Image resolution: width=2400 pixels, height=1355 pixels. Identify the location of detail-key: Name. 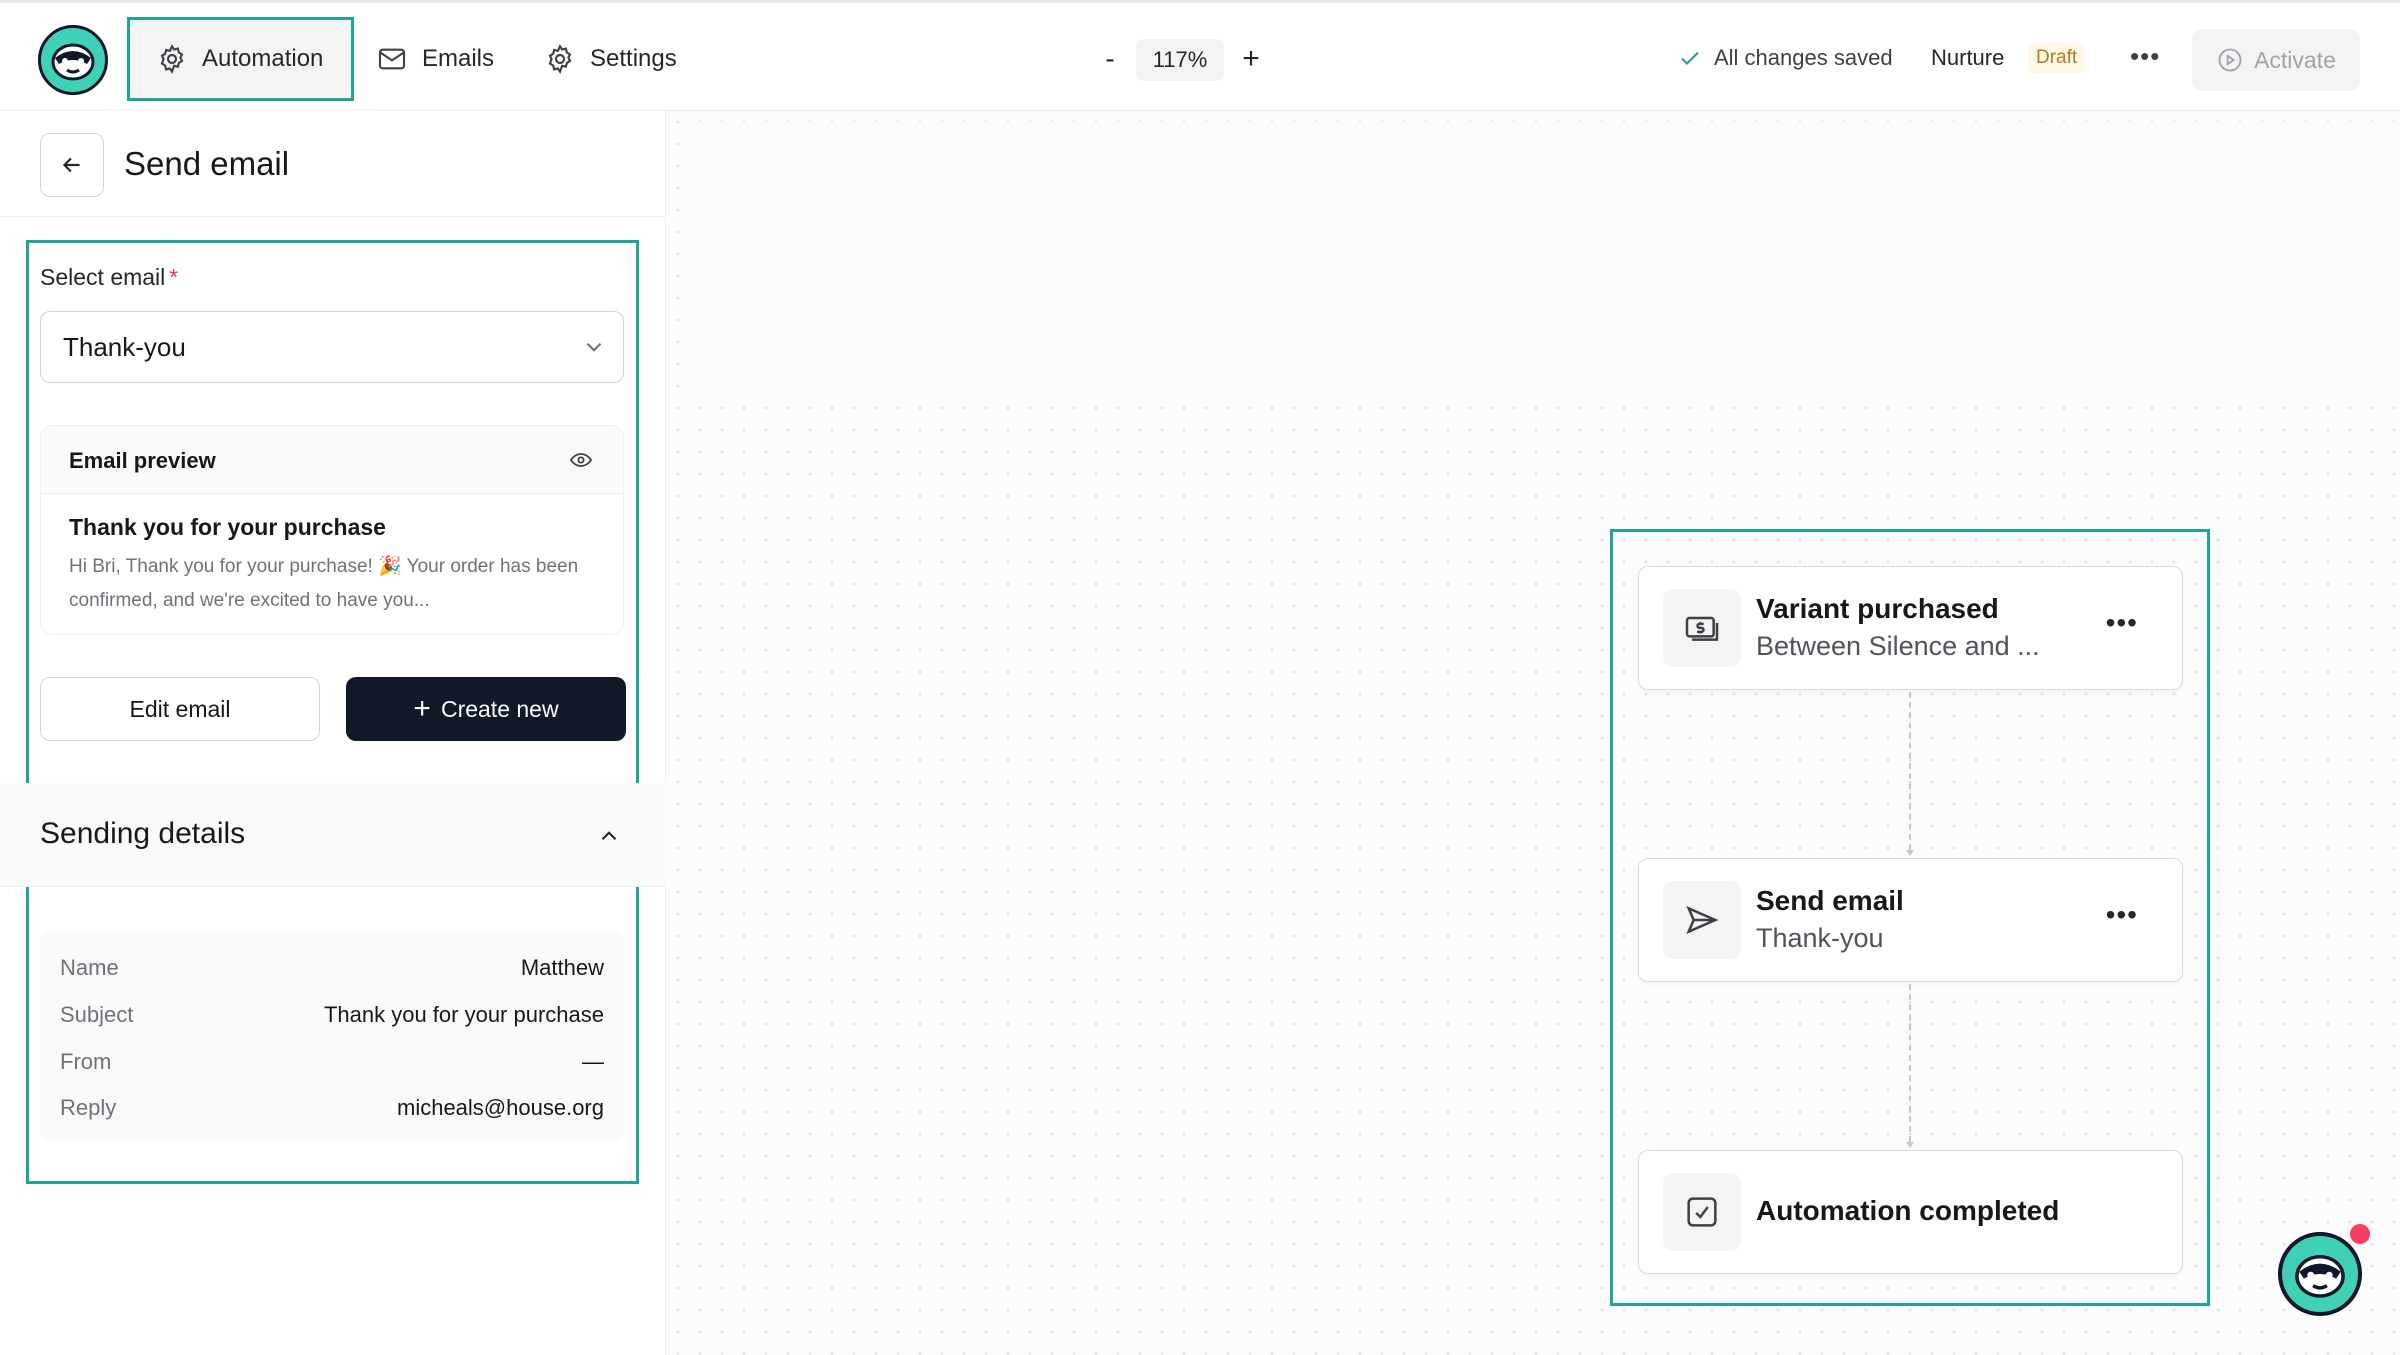
(89, 967).